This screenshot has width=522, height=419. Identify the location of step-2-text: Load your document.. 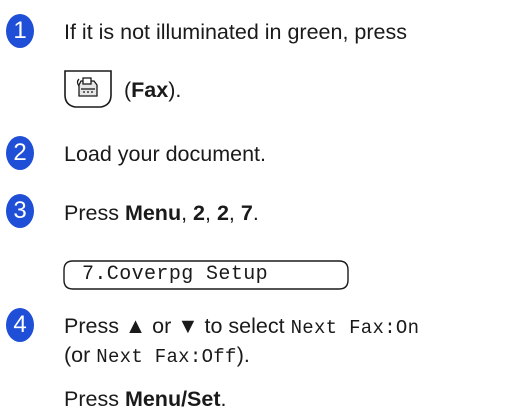
(165, 154).